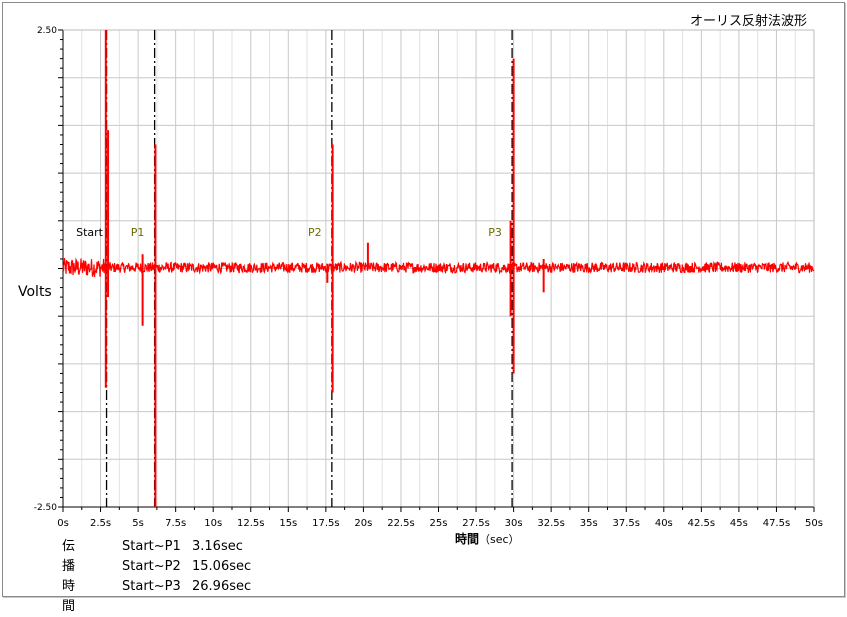 The image size is (847, 617). What do you see at coordinates (35, 292) in the screenshot?
I see `y-axis-label: Volts` at bounding box center [35, 292].